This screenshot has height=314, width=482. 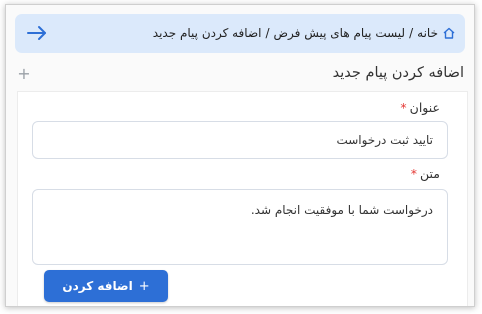 I want to click on arrow-right-icon, so click(x=37, y=33).